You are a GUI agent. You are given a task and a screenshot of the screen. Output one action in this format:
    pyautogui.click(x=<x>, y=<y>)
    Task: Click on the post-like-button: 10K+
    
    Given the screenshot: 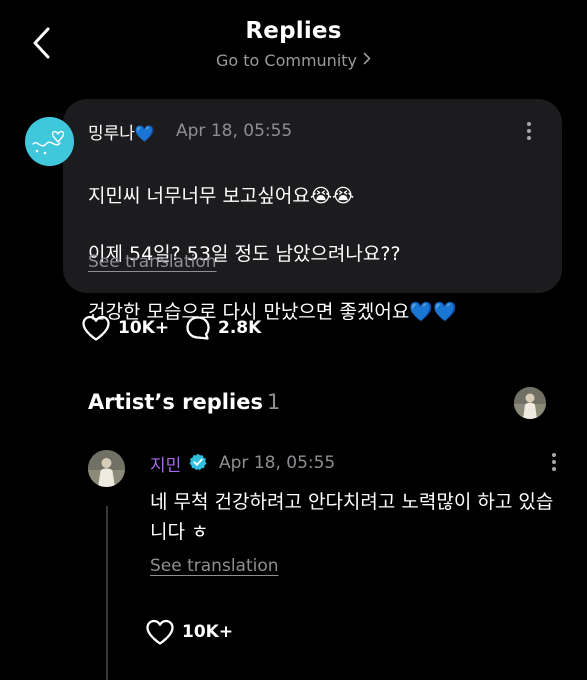 What is the action you would take?
    pyautogui.click(x=125, y=328)
    